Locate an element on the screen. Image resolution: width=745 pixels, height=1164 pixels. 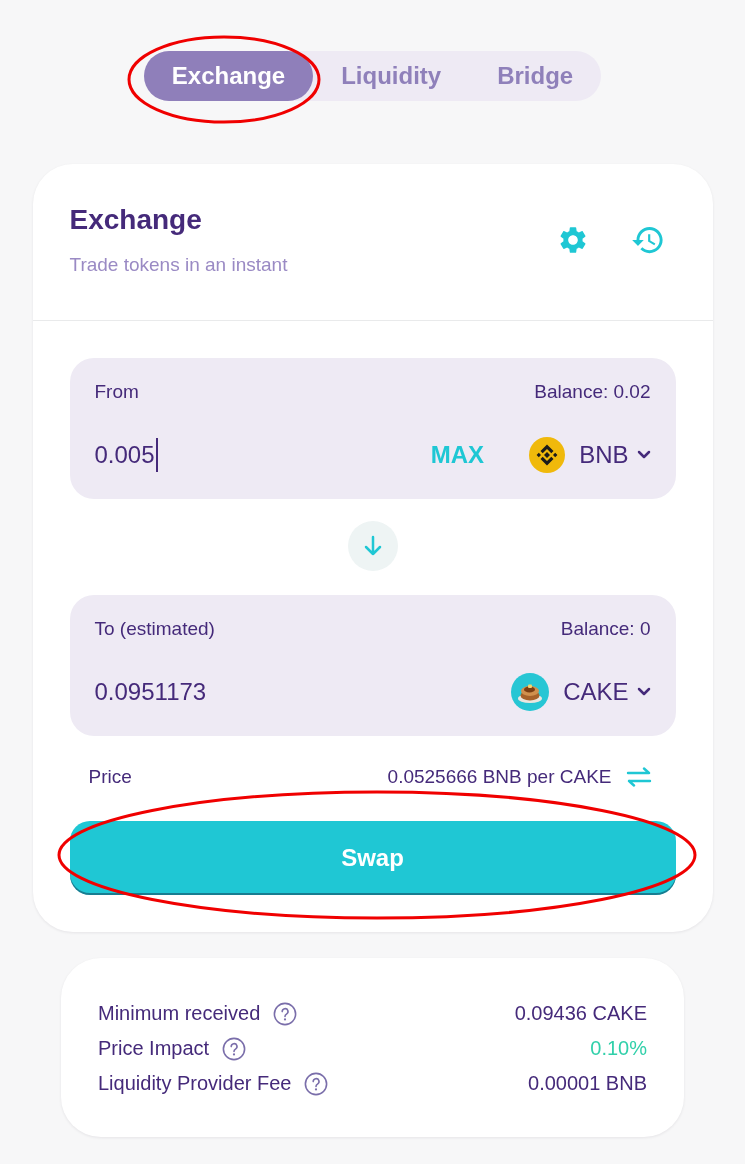
detail-label: Minimum received is located at coordinates (179, 1013).